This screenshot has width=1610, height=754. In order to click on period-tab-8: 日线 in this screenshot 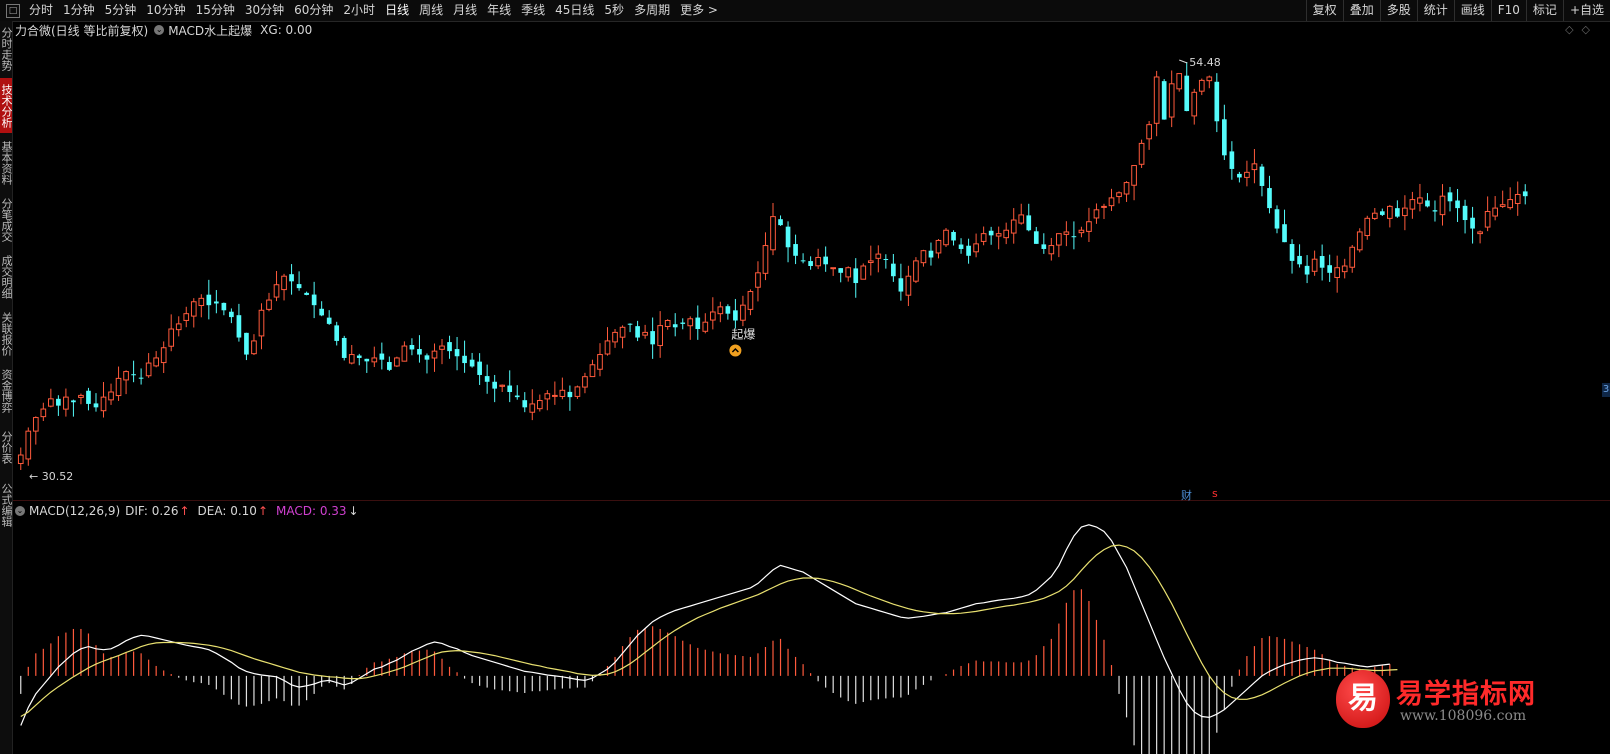, I will do `click(397, 10)`.